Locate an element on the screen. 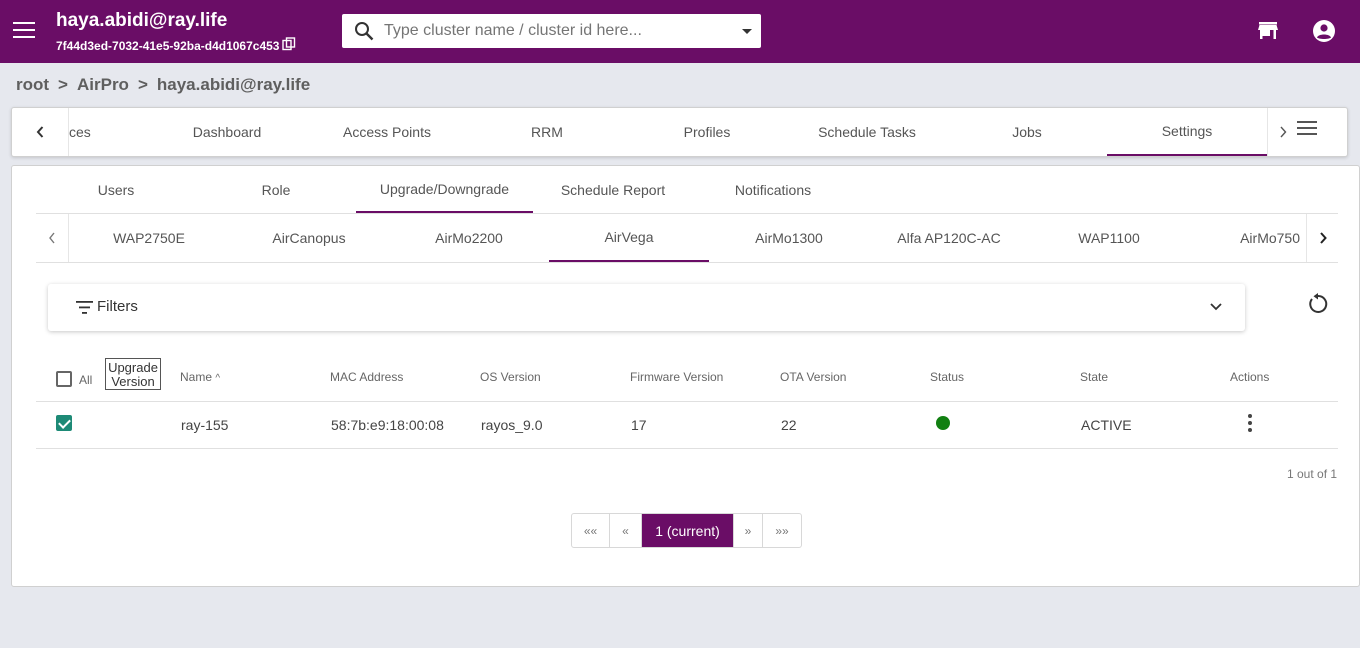  breadcrumb: root > AirPro > haya.abidi@ray.life is located at coordinates (163, 85).